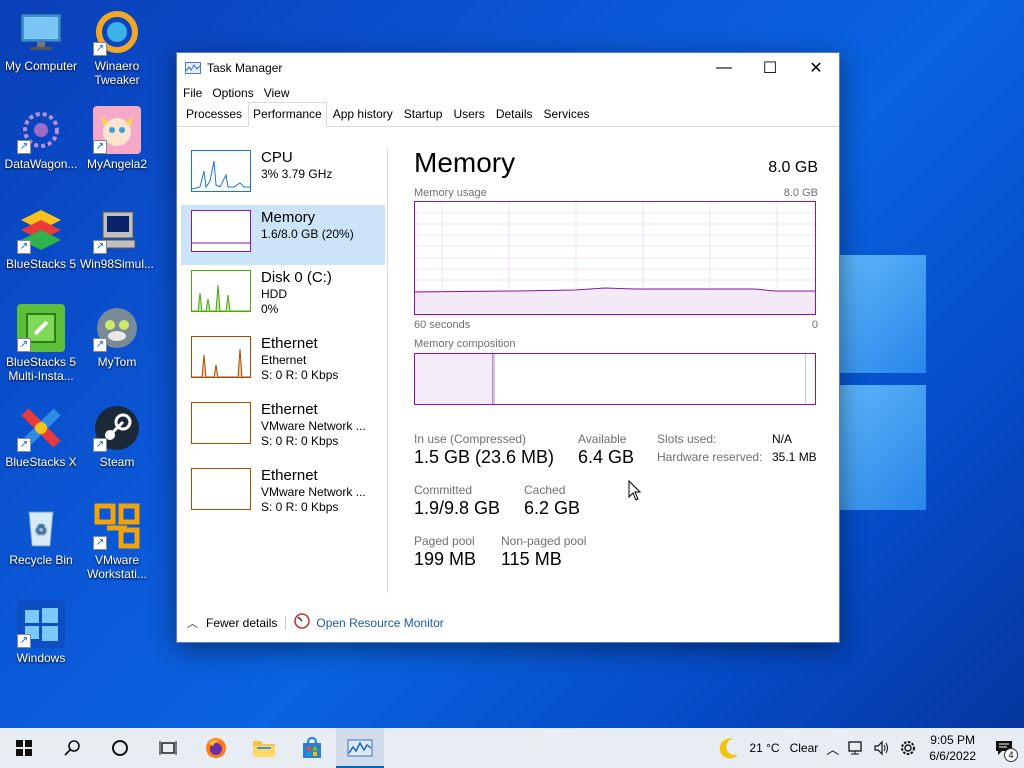 The image size is (1024, 768). What do you see at coordinates (767, 748) in the screenshot?
I see `weather-widget: 21 °C Clear` at bounding box center [767, 748].